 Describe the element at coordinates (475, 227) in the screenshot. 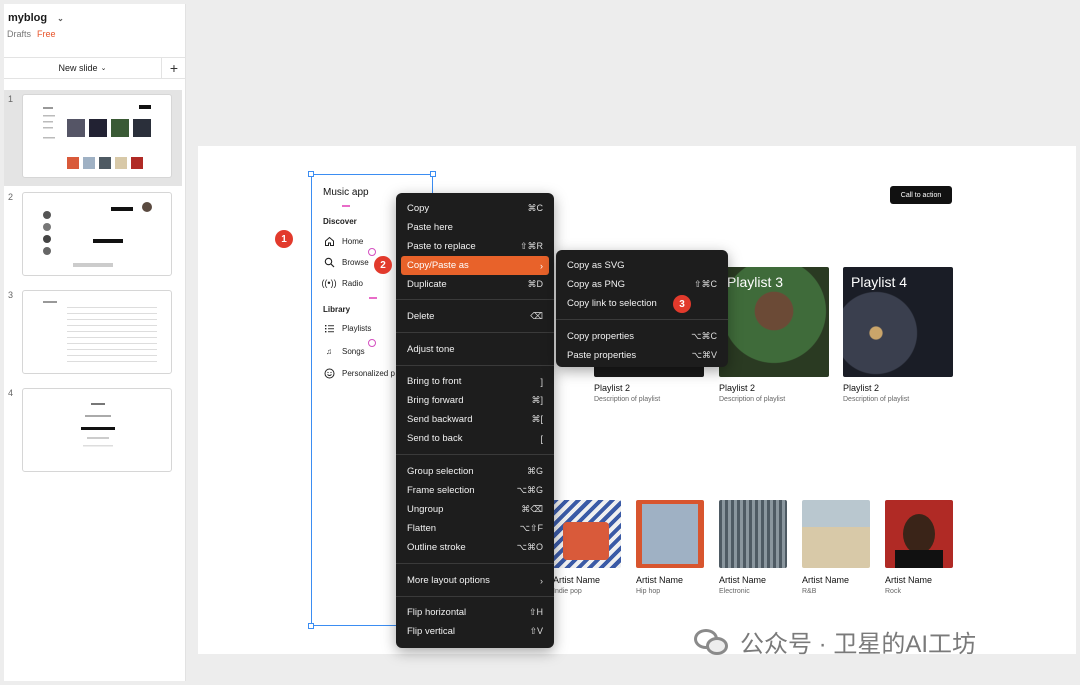

I see `menu-item-paste-here: Paste here` at that location.